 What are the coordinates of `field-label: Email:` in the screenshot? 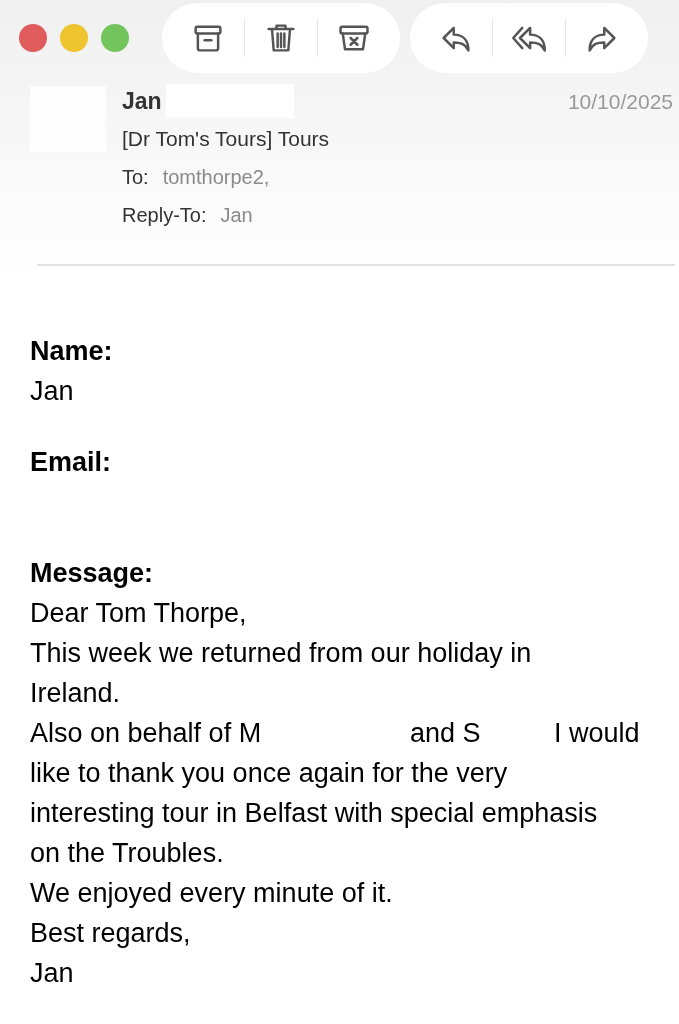 It's located at (71, 462).